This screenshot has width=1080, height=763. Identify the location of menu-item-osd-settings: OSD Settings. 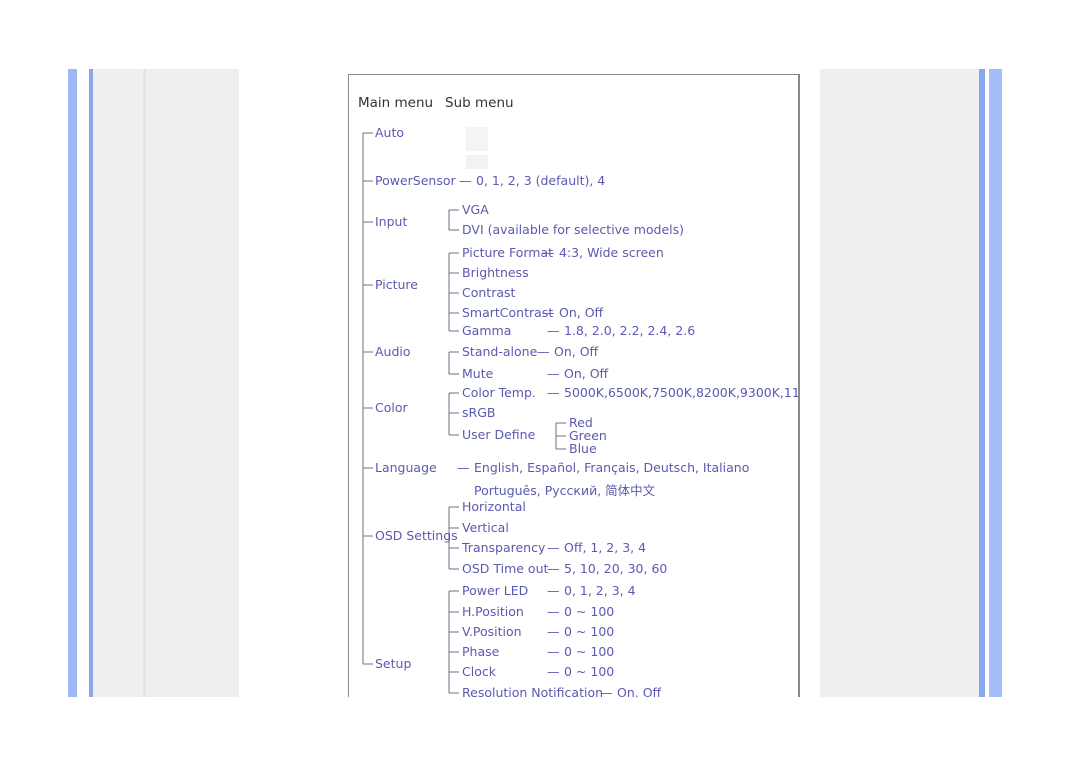
(416, 536).